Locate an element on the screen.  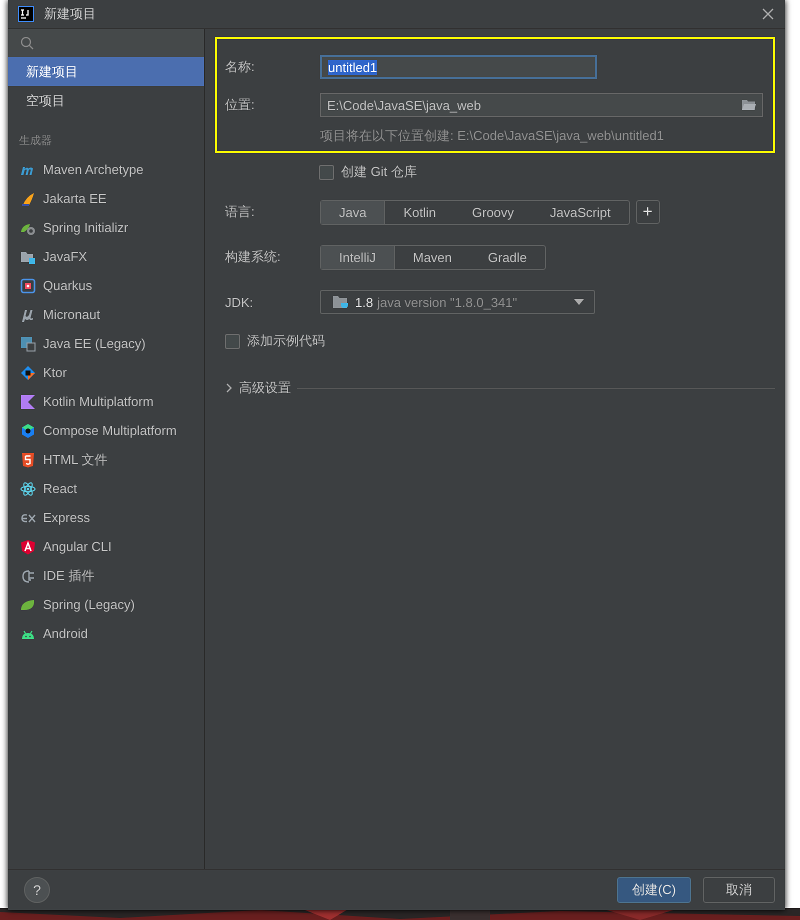
search-field is located at coordinates (106, 43).